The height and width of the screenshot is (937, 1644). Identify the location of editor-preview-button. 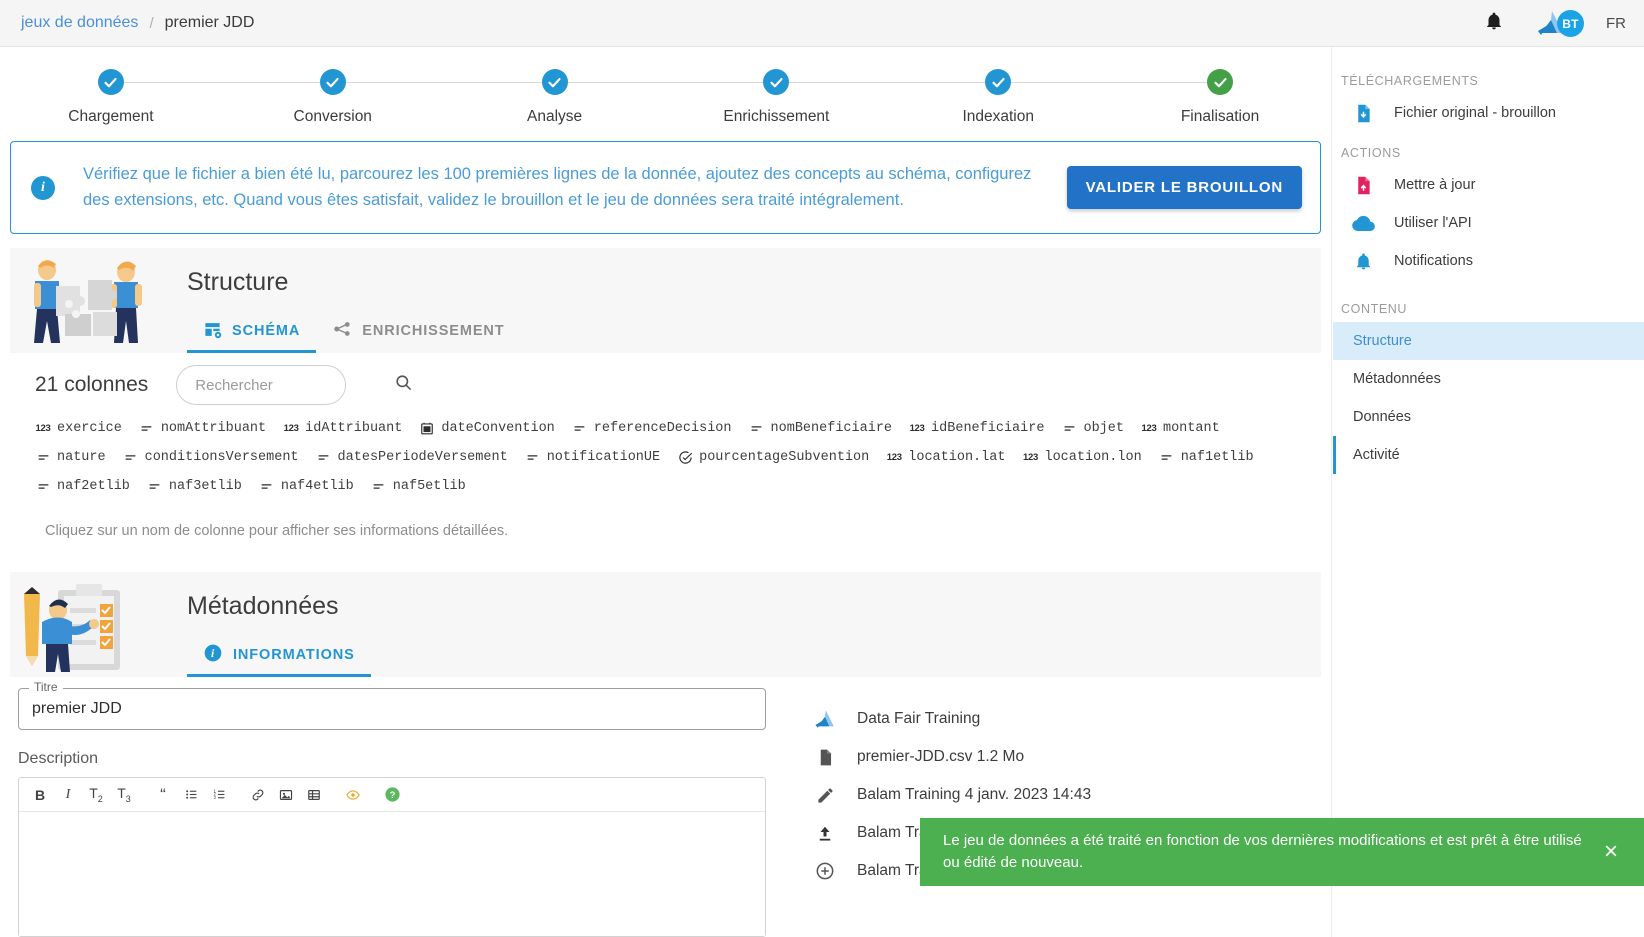
(353, 795).